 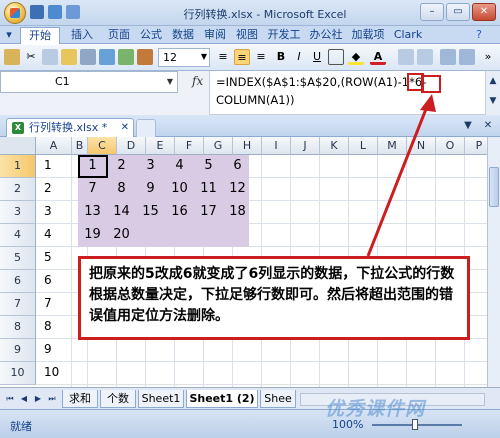 I want to click on column-header-k: K, so click(x=334, y=146).